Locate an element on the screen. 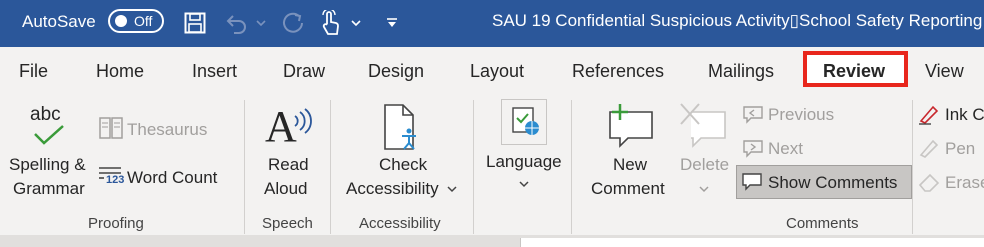 Image resolution: width=984 pixels, height=247 pixels. tab-layout: Layout is located at coordinates (497, 71).